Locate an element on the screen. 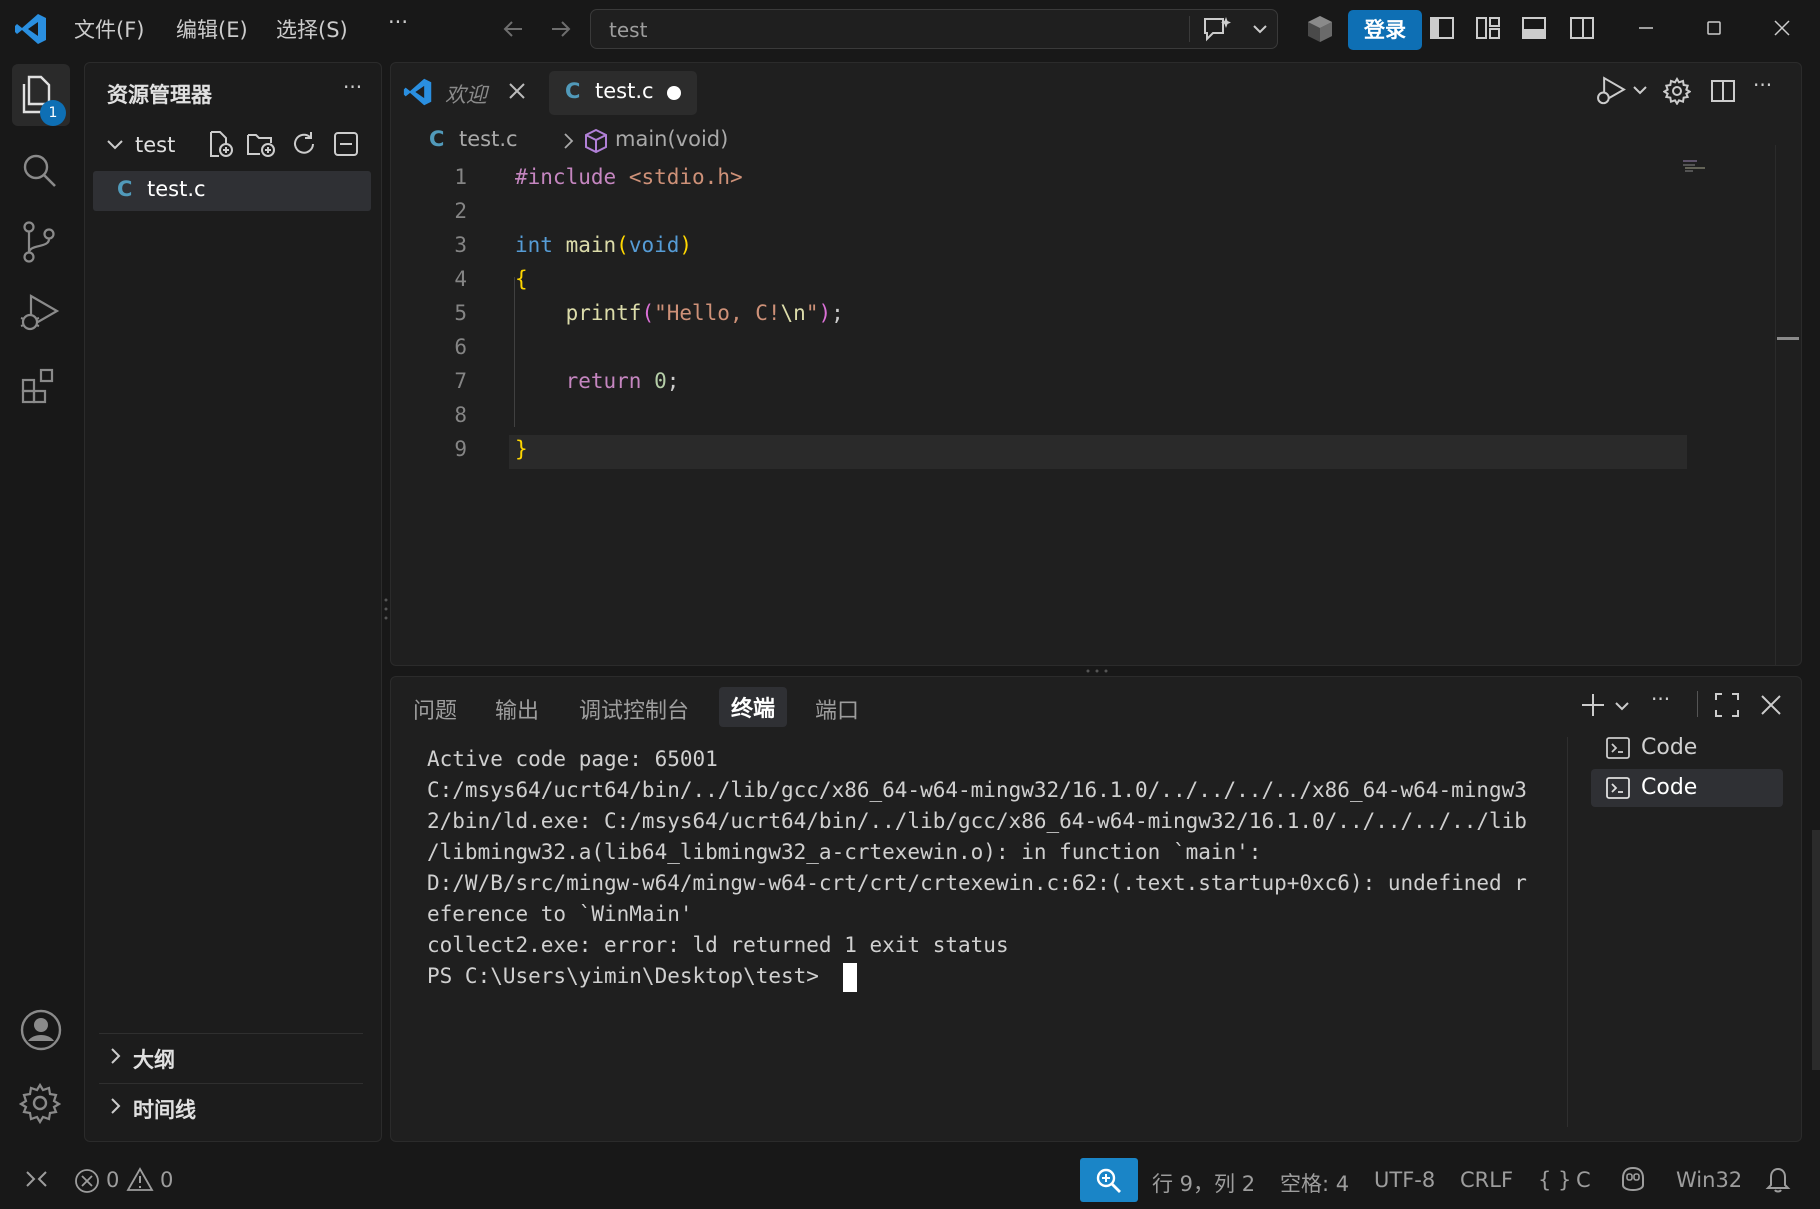 Image resolution: width=1820 pixels, height=1209 pixels. editor-more-button: ··· is located at coordinates (1762, 85).